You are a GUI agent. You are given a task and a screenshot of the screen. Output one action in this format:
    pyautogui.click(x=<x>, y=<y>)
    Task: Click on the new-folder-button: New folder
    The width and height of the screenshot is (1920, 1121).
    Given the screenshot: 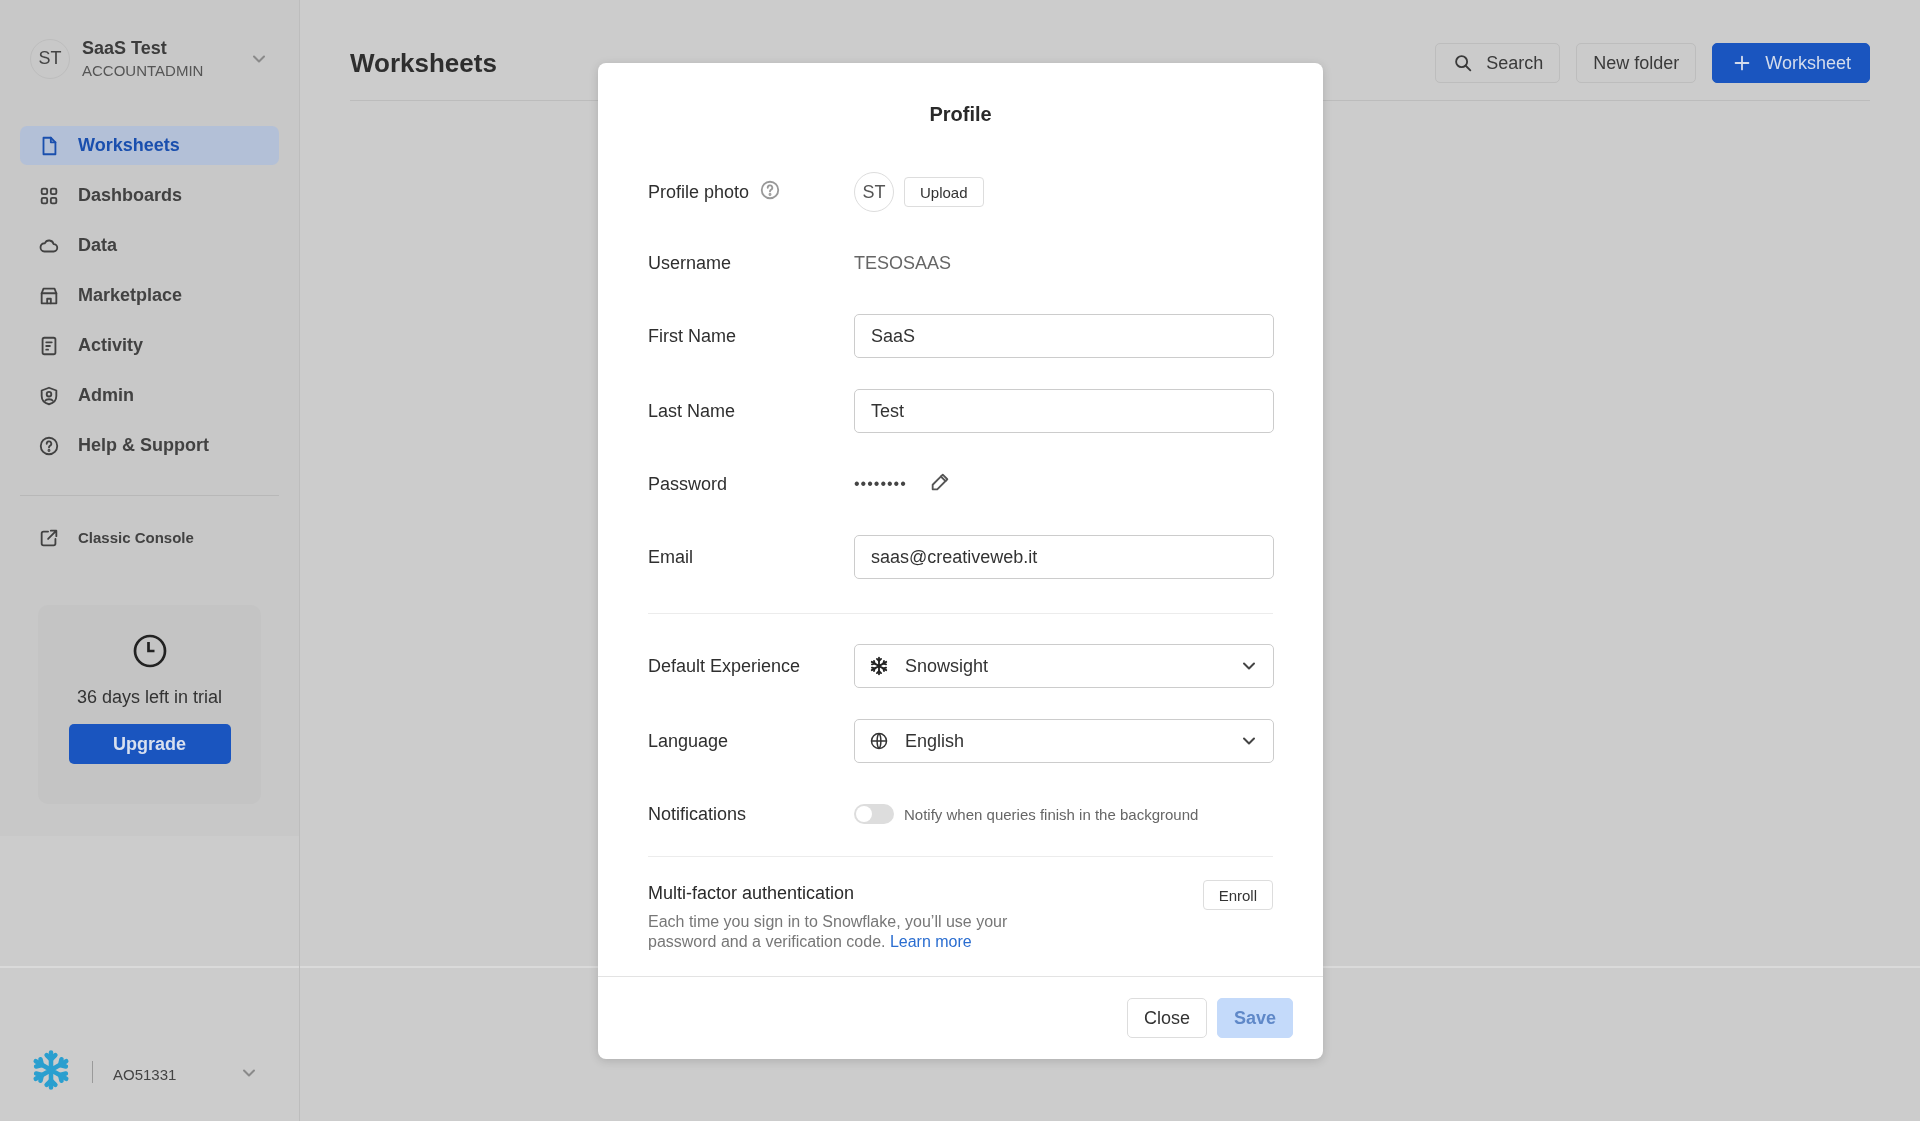 What is the action you would take?
    pyautogui.click(x=1636, y=63)
    